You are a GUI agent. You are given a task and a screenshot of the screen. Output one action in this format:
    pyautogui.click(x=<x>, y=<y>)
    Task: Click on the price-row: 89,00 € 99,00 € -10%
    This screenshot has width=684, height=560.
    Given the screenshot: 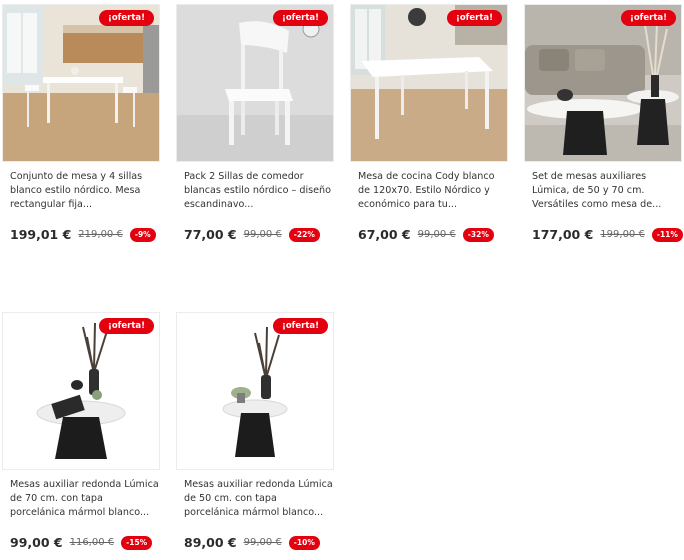 What is the action you would take?
    pyautogui.click(x=259, y=542)
    